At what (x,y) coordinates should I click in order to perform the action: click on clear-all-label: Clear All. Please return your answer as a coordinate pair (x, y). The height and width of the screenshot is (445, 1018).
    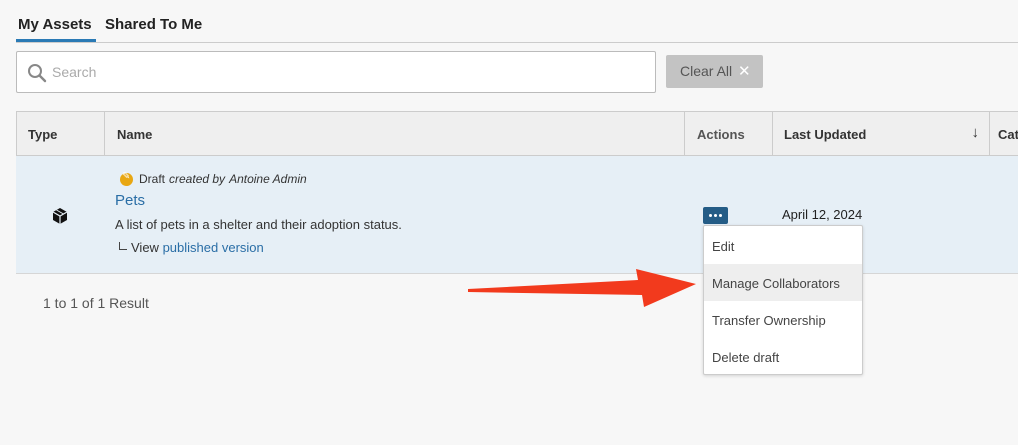
    Looking at the image, I should click on (706, 71).